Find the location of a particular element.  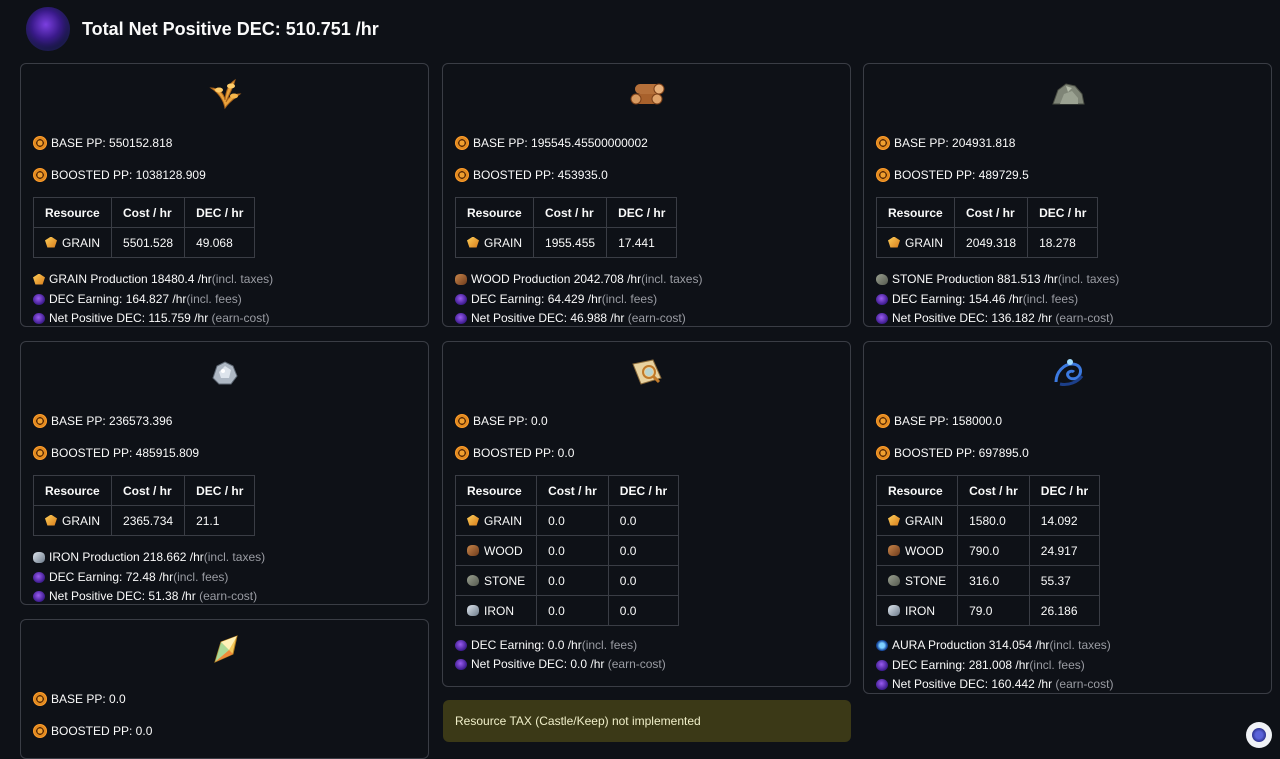

page-header: Total Net Positive DEC: 510.751 /hr is located at coordinates (202, 29).